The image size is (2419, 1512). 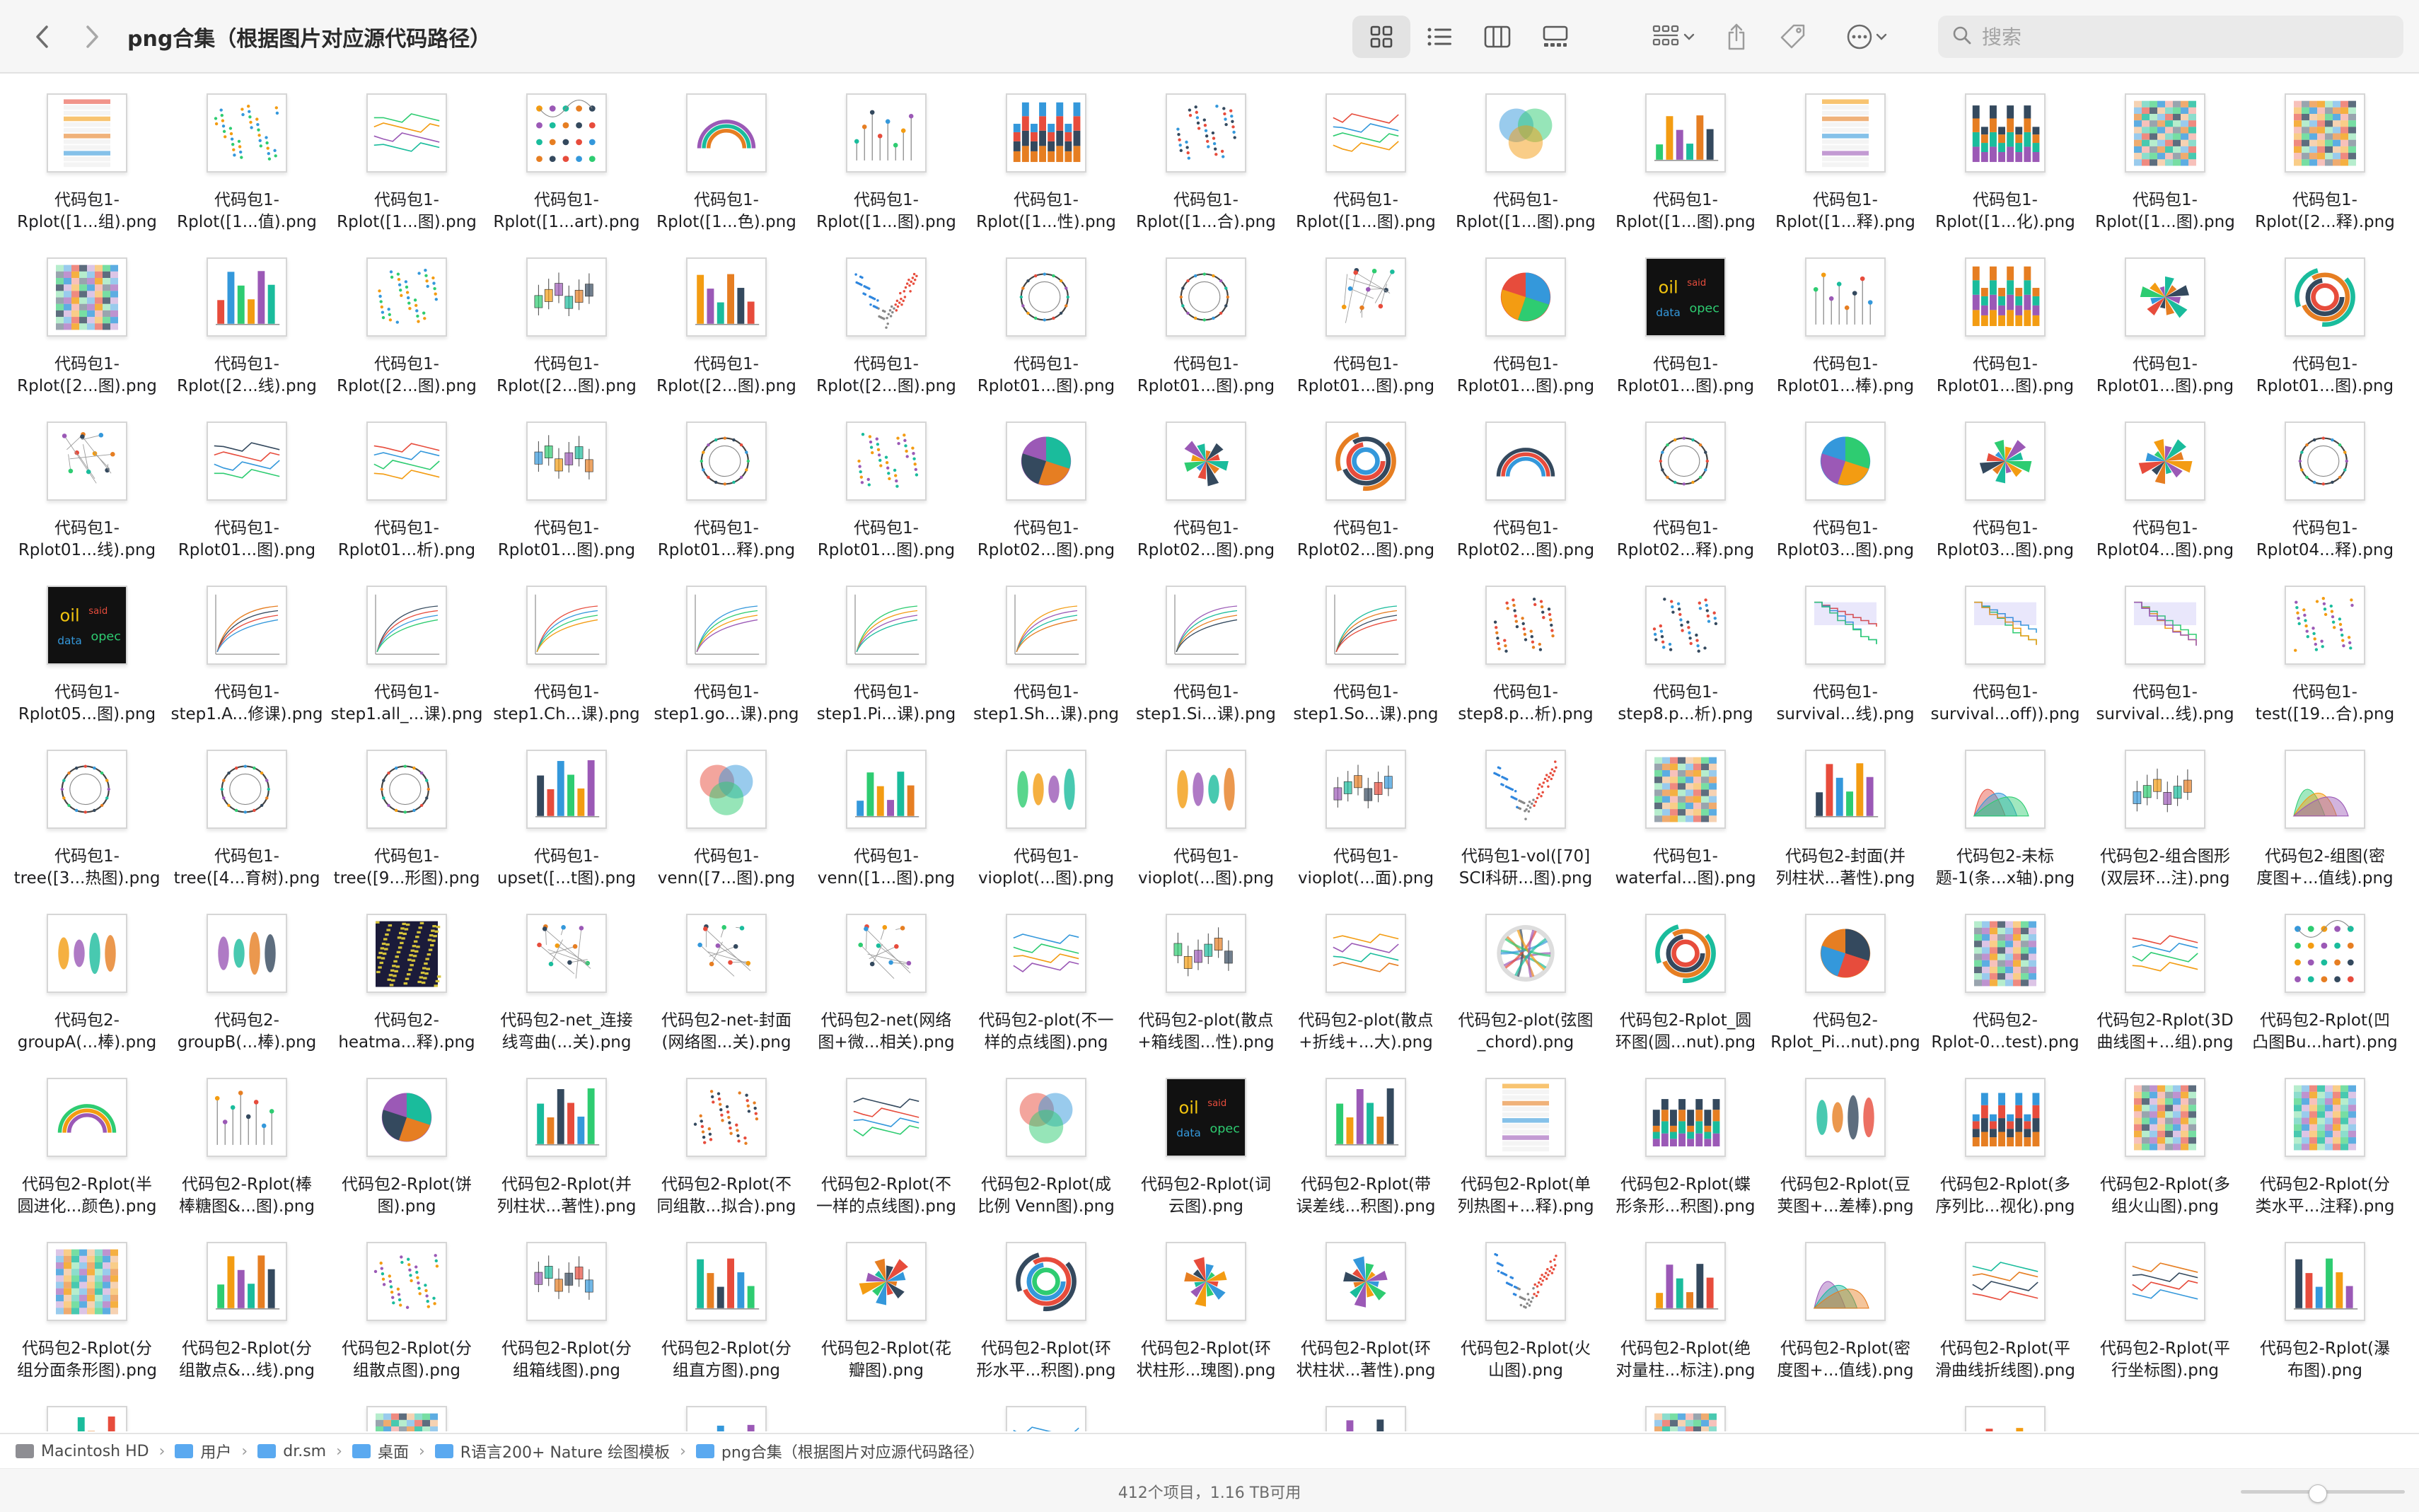 I want to click on path-item-disk: Macintosh HD, so click(x=83, y=1451).